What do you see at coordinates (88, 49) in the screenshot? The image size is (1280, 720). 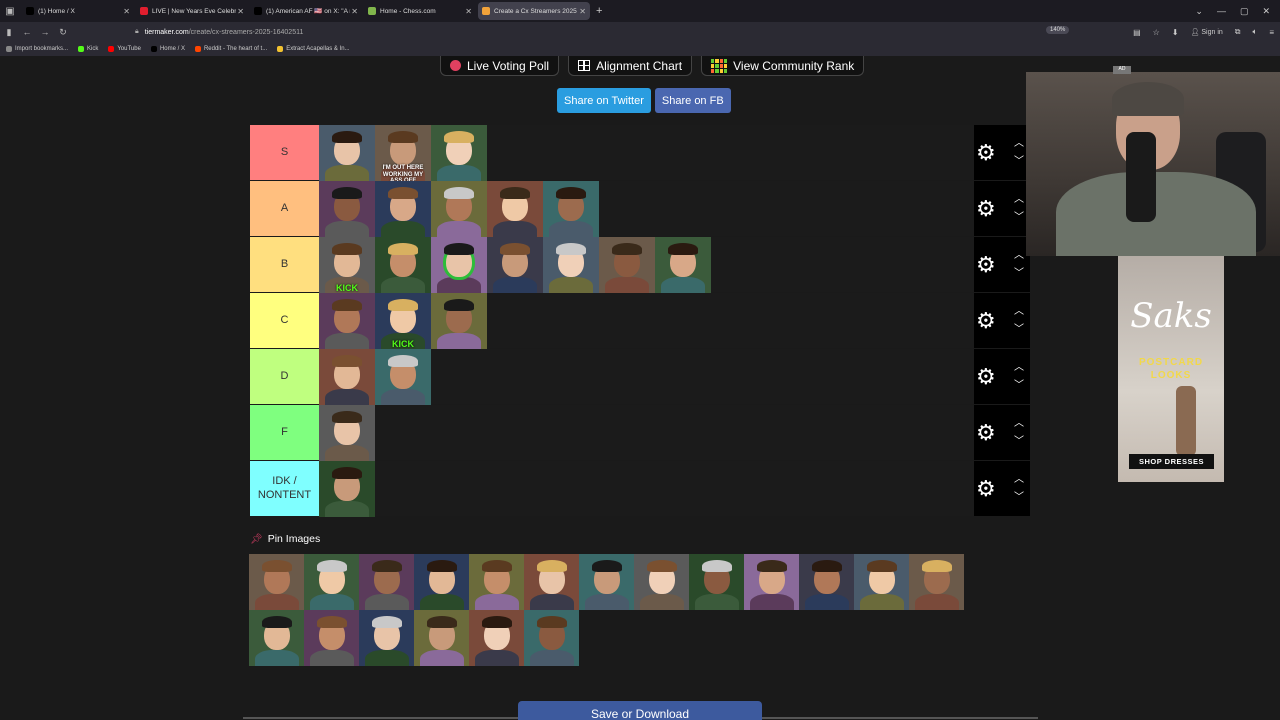 I see `bookmark-item: Kick` at bounding box center [88, 49].